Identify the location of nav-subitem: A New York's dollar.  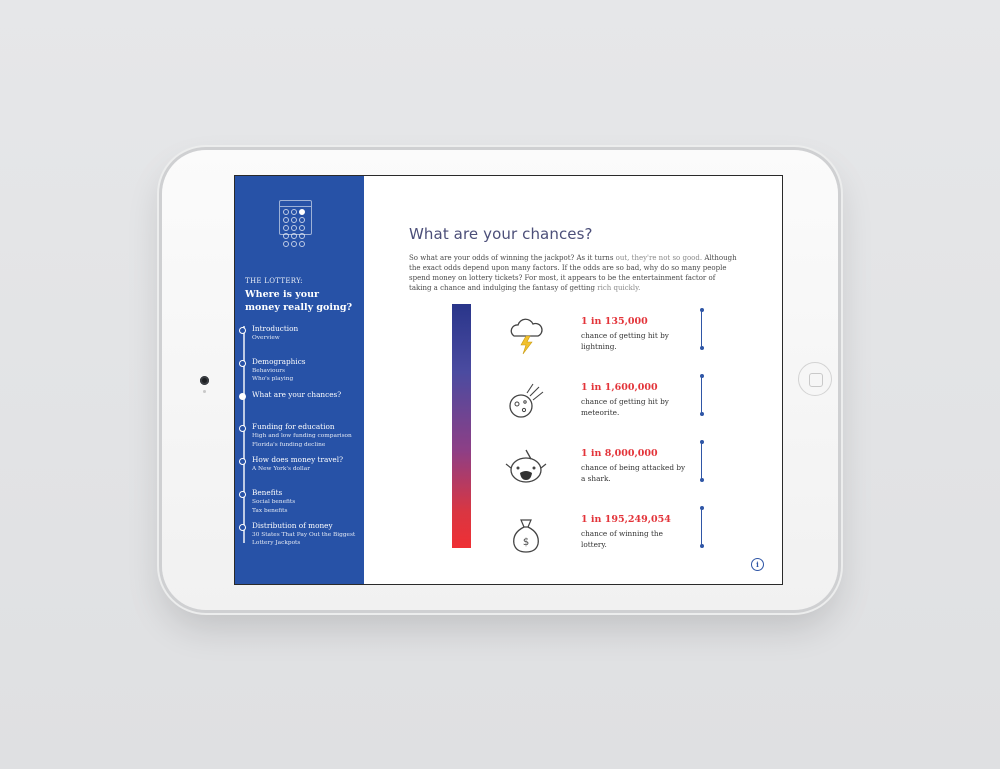
(281, 469).